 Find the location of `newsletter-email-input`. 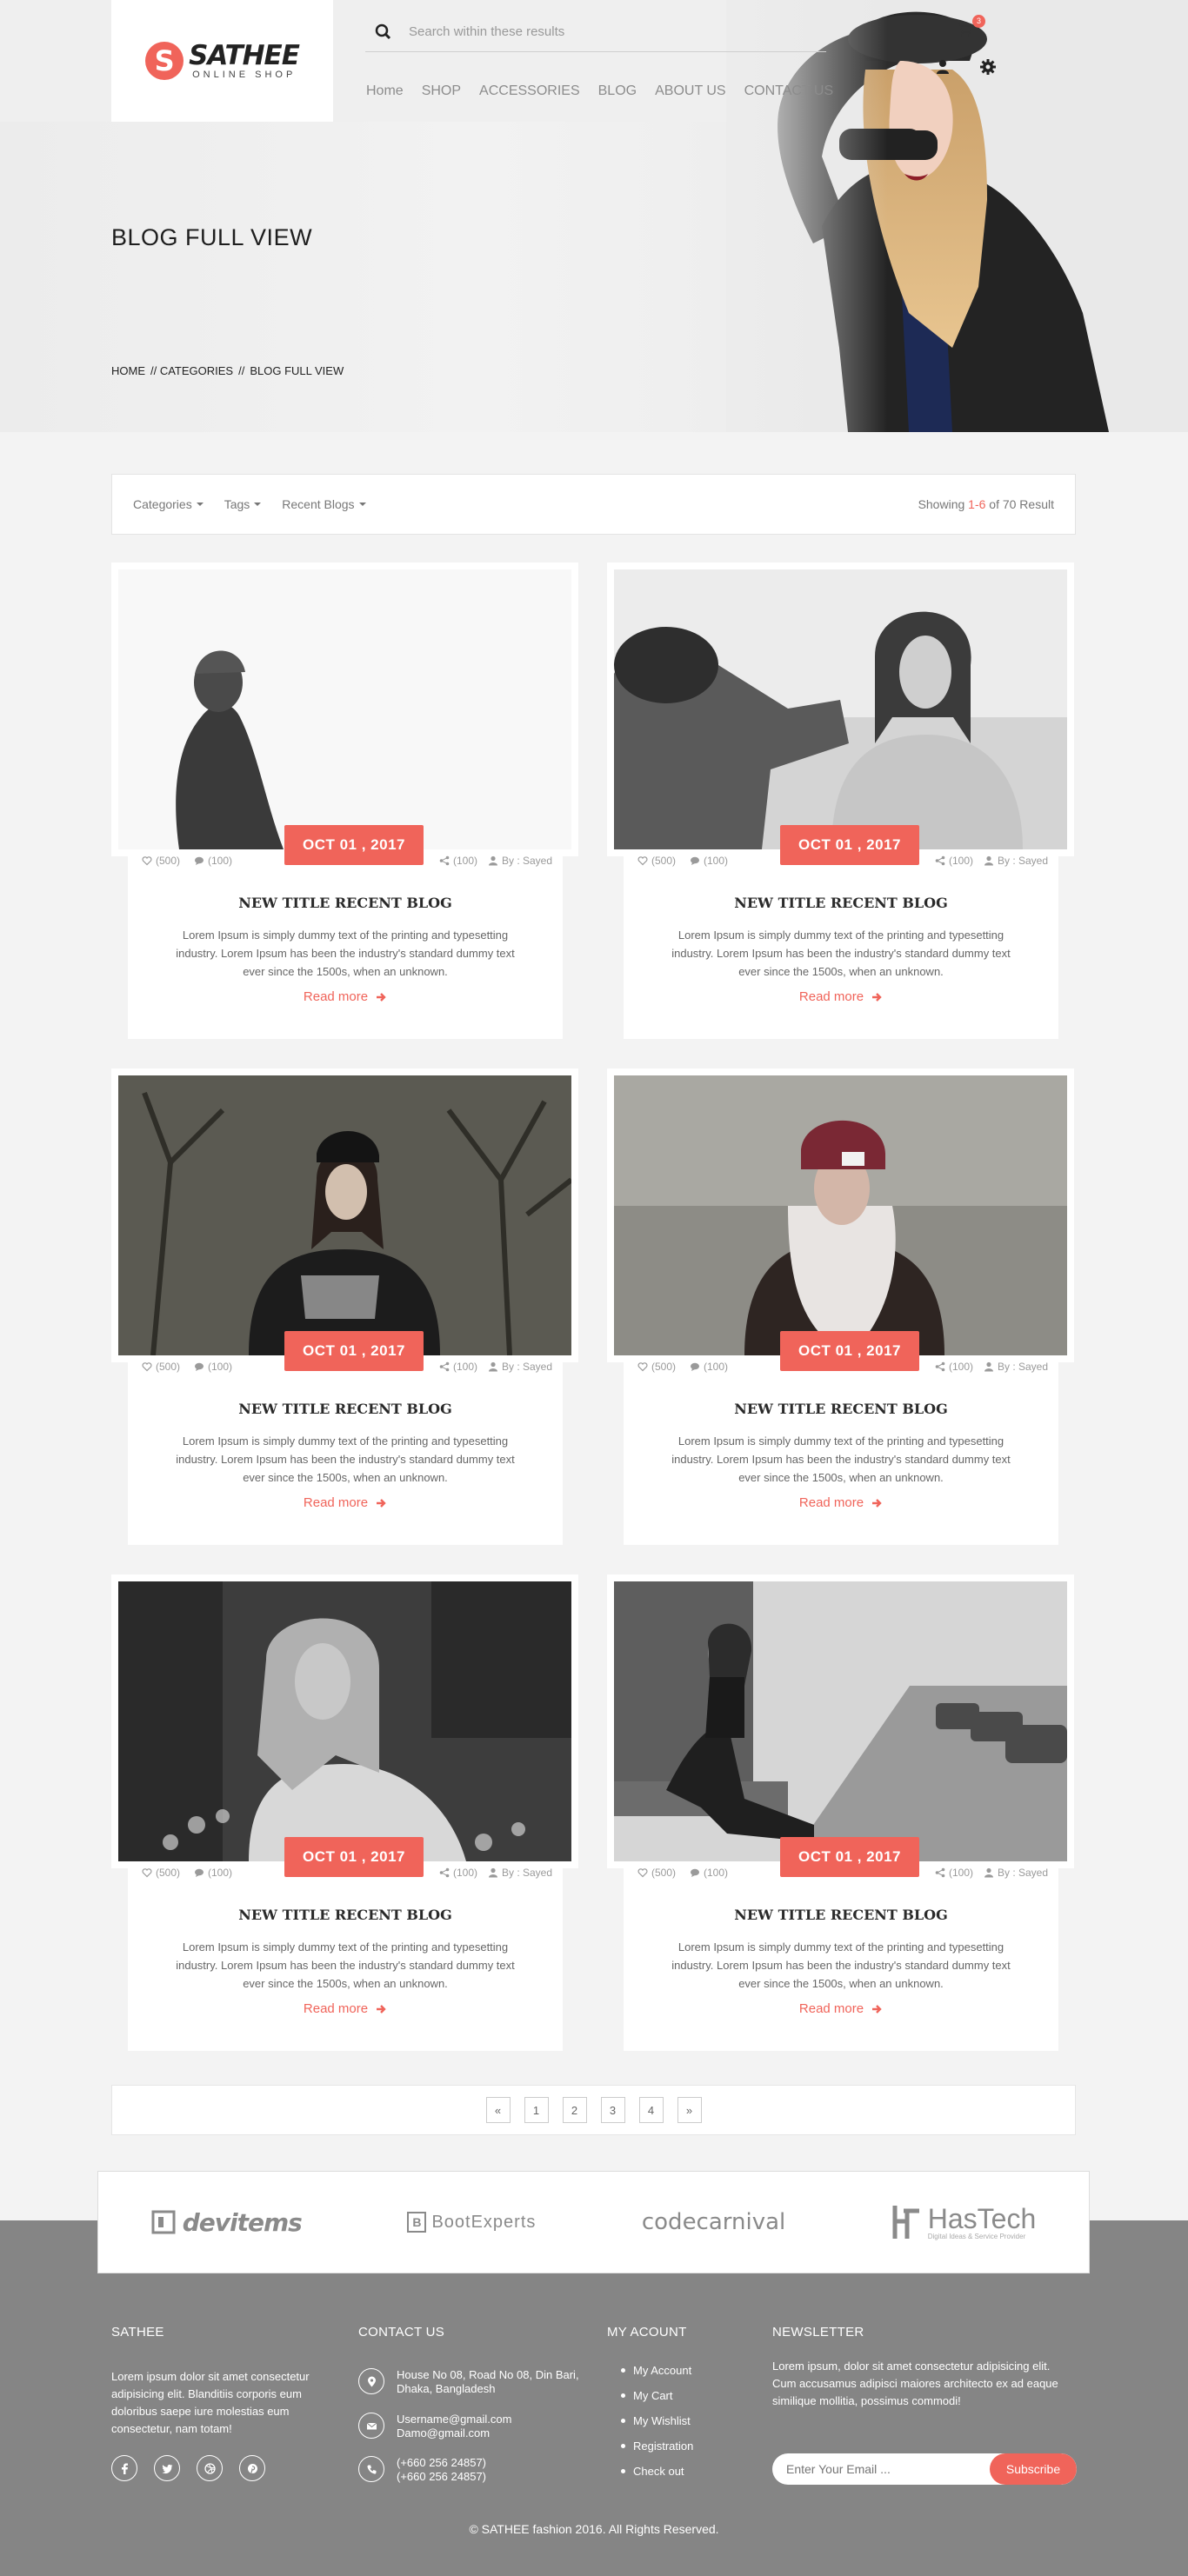

newsletter-email-input is located at coordinates (881, 2469).